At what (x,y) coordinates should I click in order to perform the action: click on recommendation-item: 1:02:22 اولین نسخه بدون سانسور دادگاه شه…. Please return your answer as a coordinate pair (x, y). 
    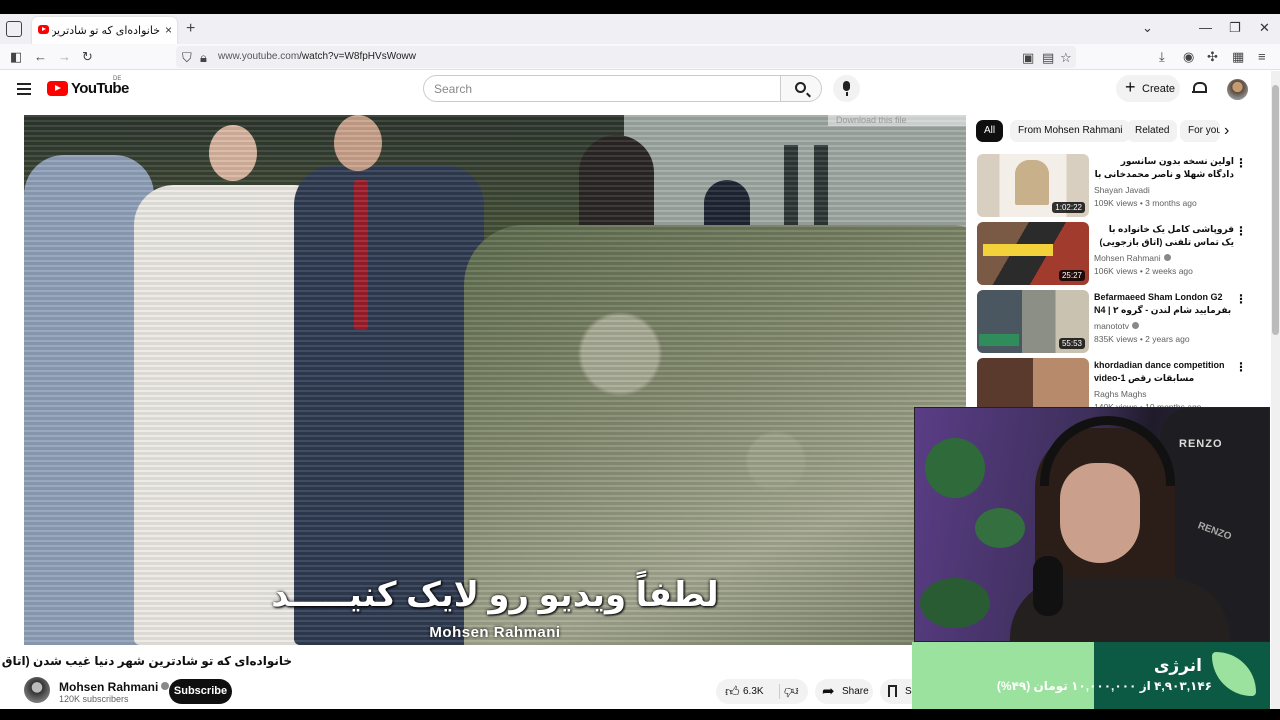
    Looking at the image, I should click on (1112, 186).